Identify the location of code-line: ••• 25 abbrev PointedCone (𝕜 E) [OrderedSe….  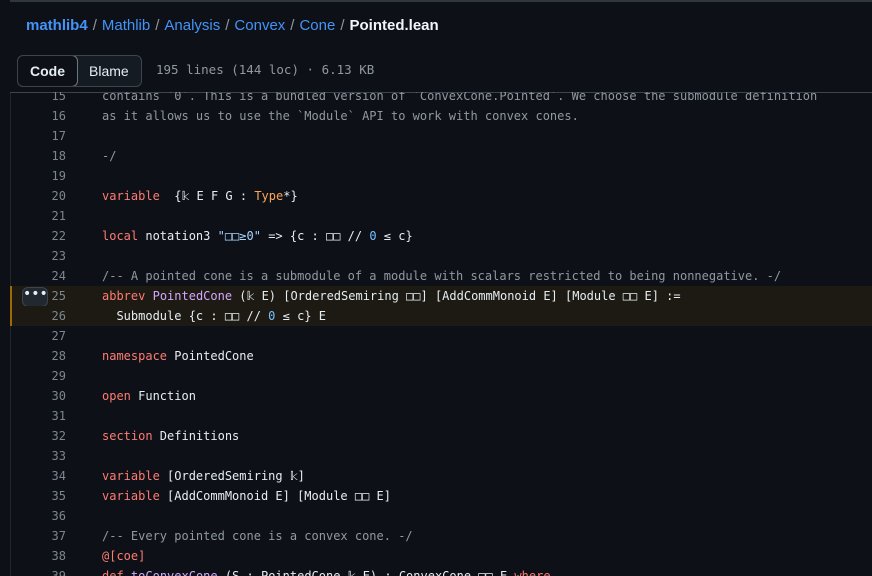
(441, 296).